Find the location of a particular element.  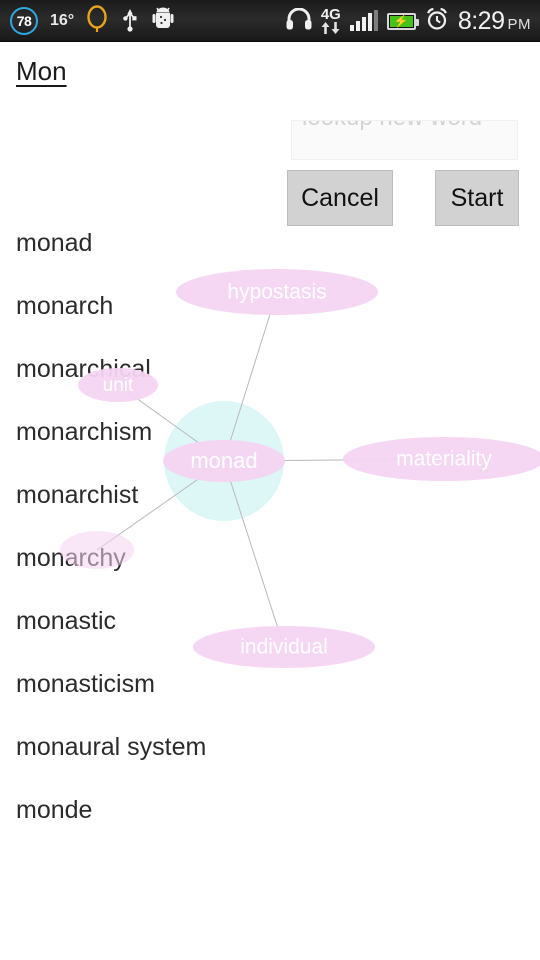

word-list-item: monaural system is located at coordinates (270, 747).